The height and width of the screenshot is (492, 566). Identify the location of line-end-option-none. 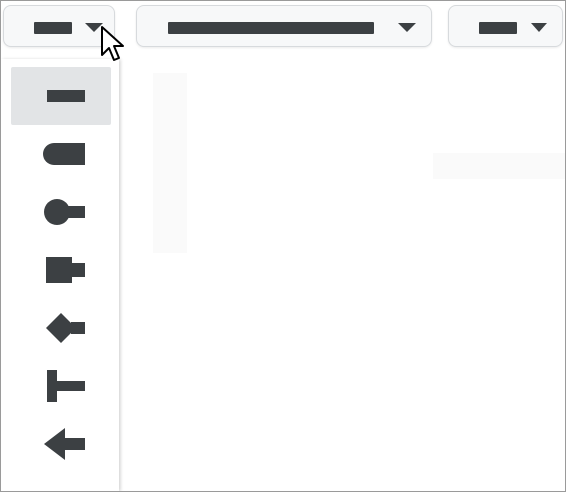
(61, 96).